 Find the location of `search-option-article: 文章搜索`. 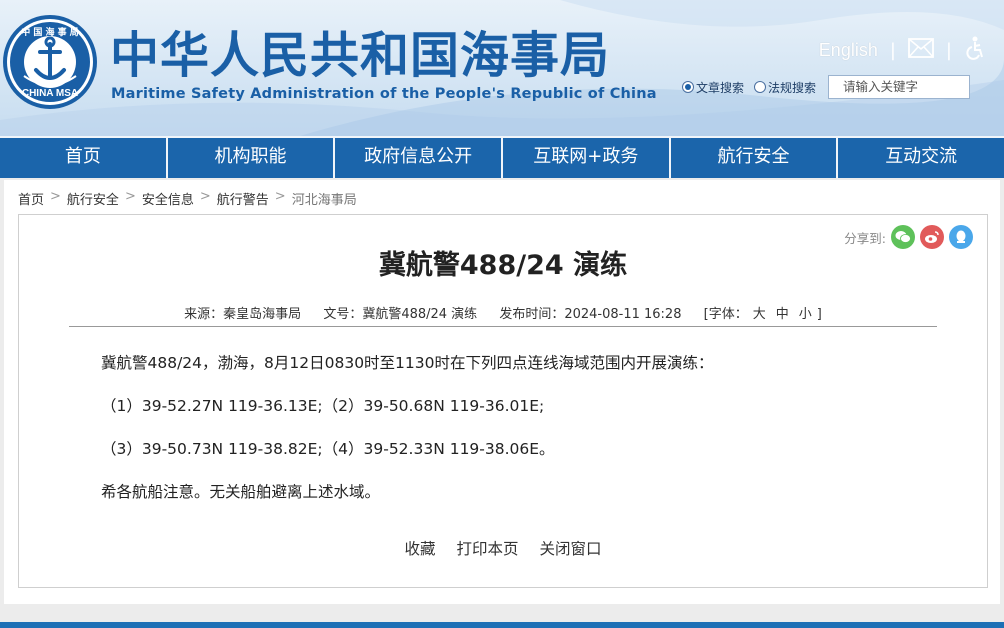

search-option-article: 文章搜索 is located at coordinates (713, 87).